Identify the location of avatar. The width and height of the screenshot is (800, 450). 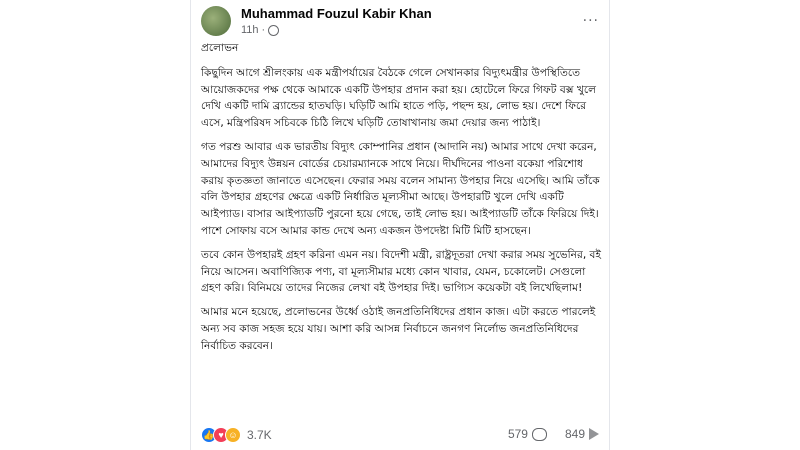
(216, 21).